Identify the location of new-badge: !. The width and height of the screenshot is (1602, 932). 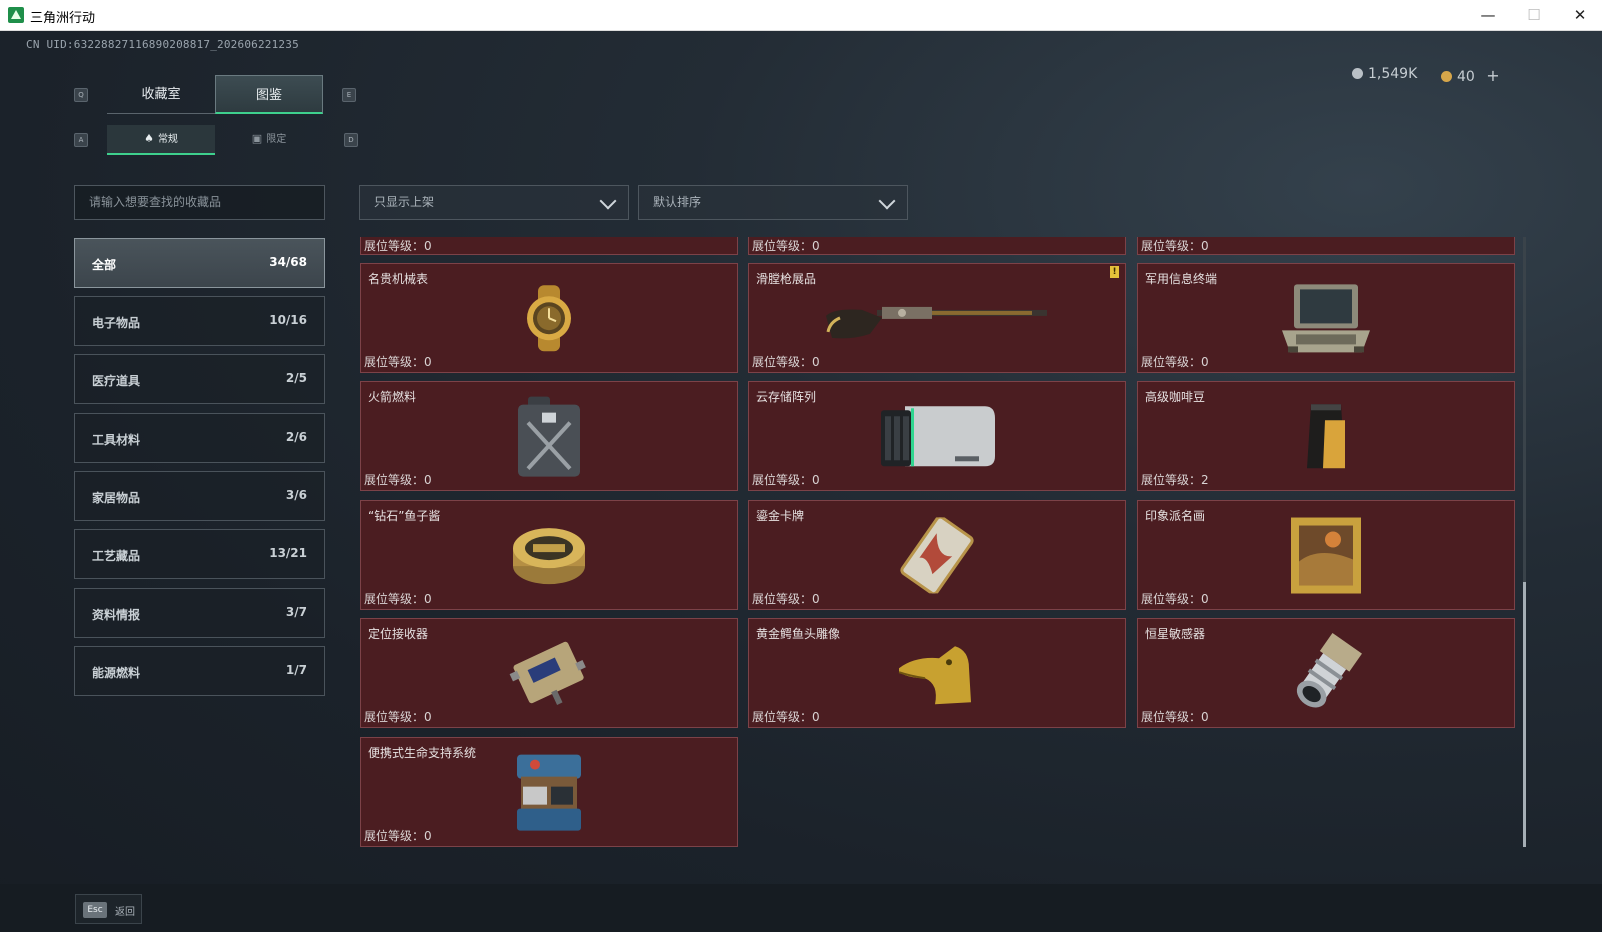
(1114, 272).